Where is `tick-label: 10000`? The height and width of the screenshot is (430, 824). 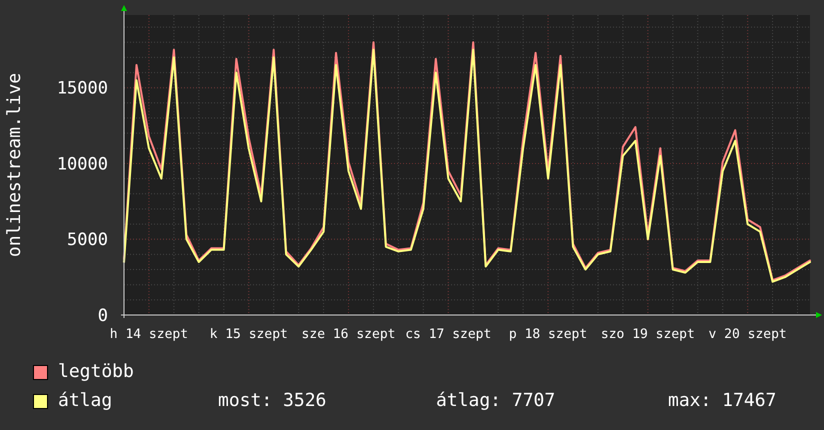
tick-label: 10000 is located at coordinates (82, 164).